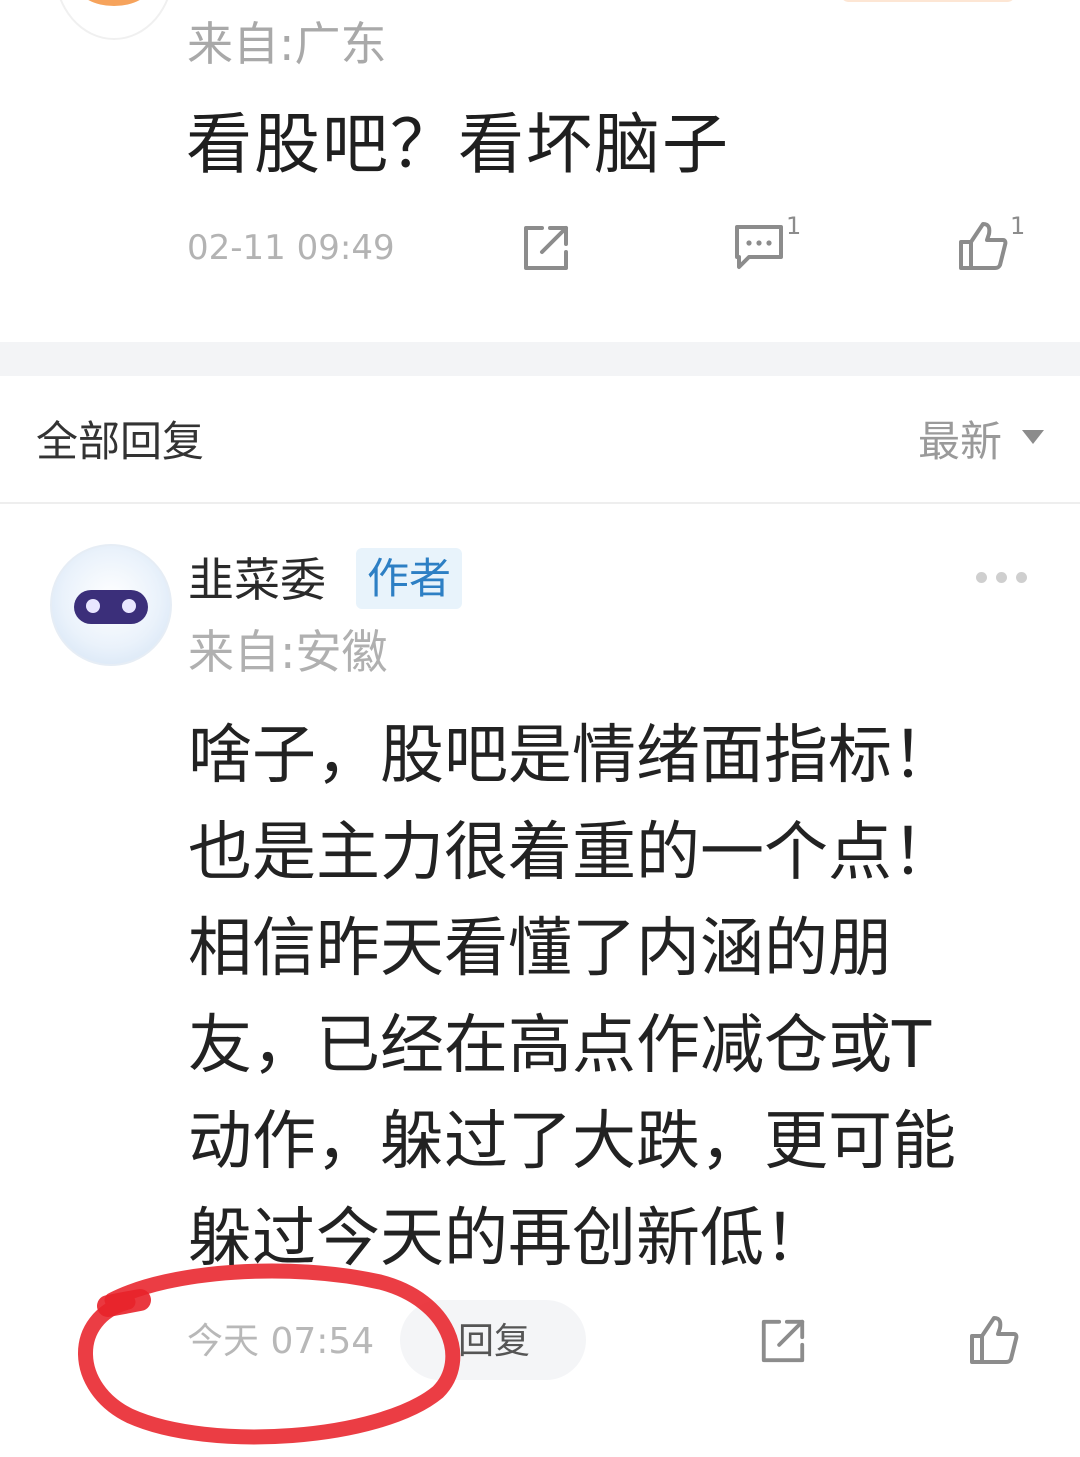  Describe the element at coordinates (114, 20) in the screenshot. I see `top-post-avatar` at that location.